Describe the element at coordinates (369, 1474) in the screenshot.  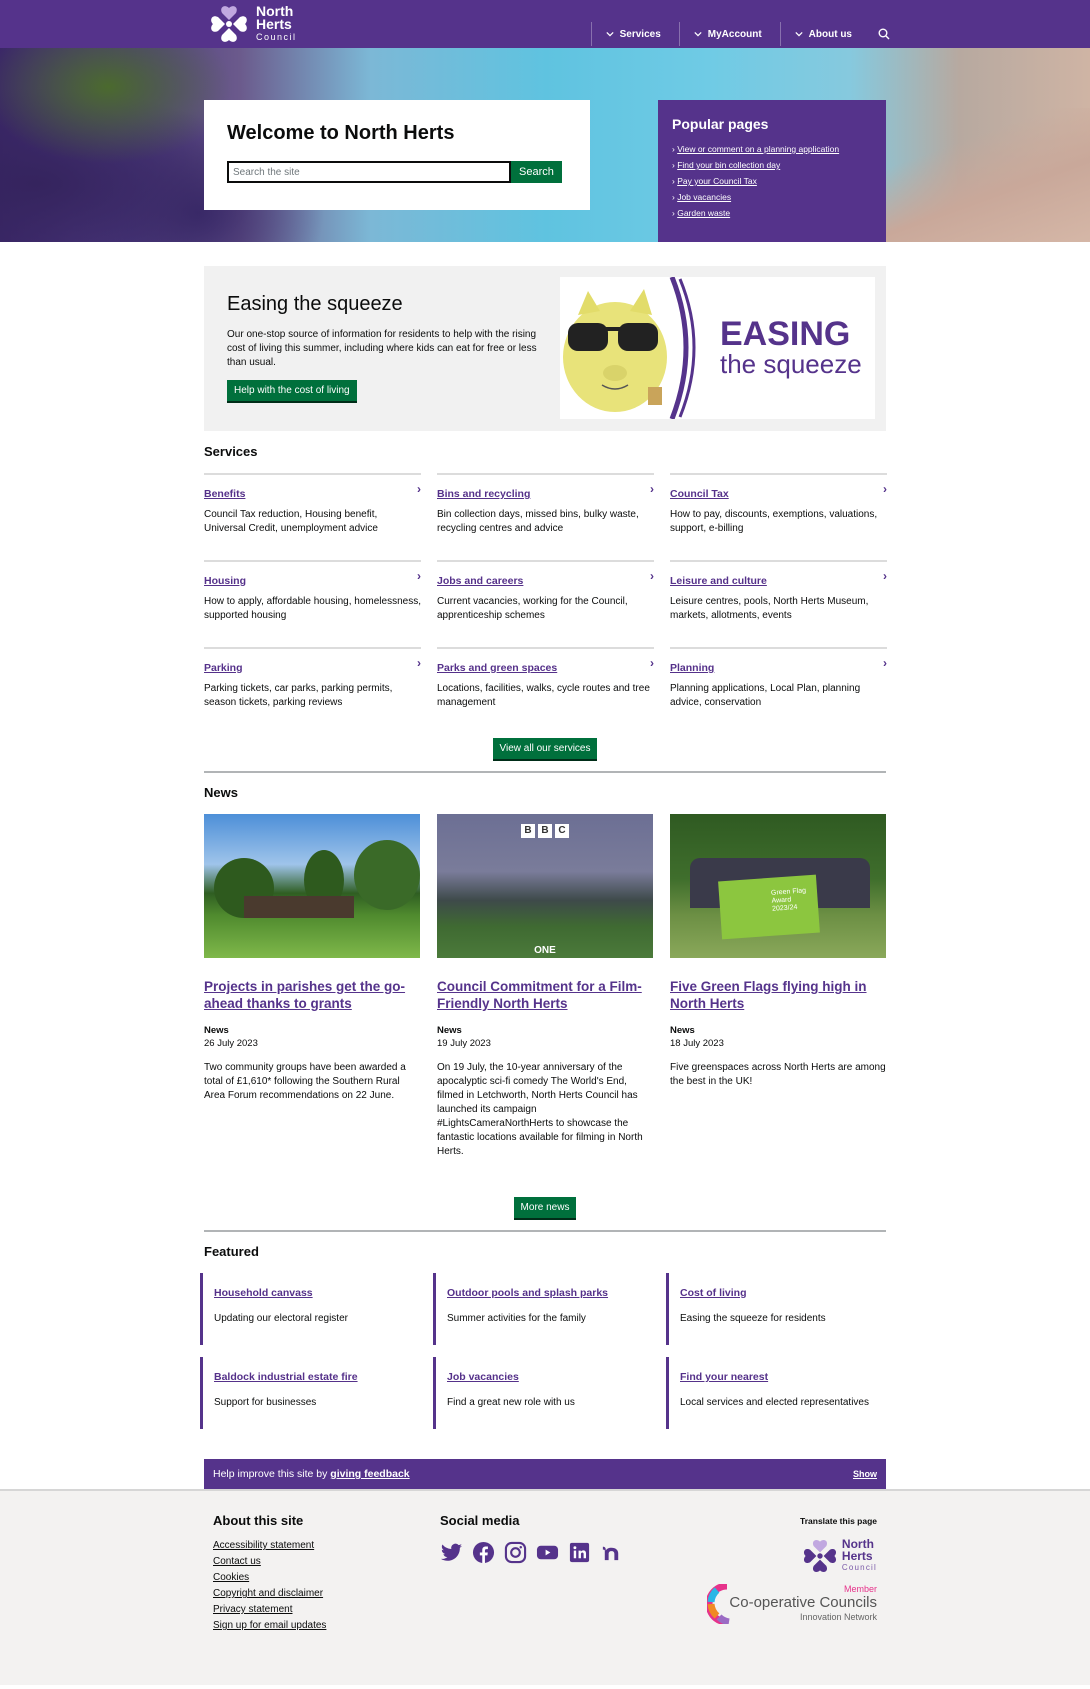
I see `feedback-link: giving feedback` at that location.